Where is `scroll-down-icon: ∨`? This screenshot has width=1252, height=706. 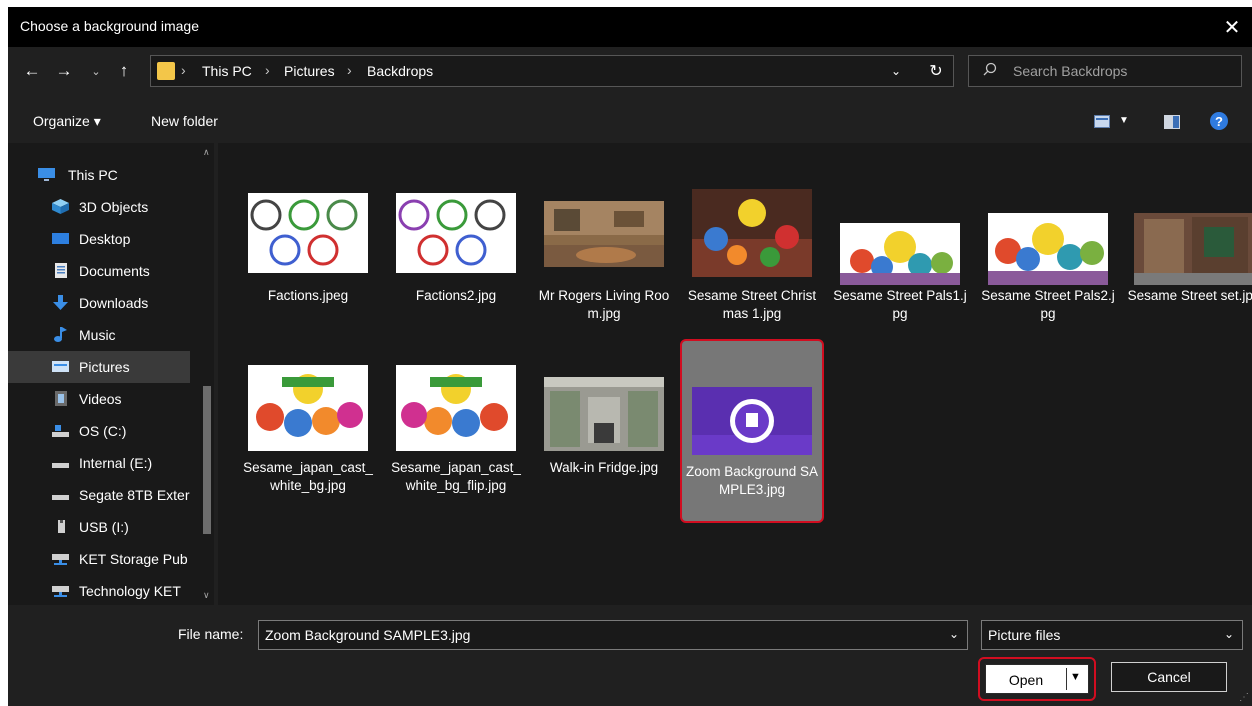 scroll-down-icon: ∨ is located at coordinates (206, 595).